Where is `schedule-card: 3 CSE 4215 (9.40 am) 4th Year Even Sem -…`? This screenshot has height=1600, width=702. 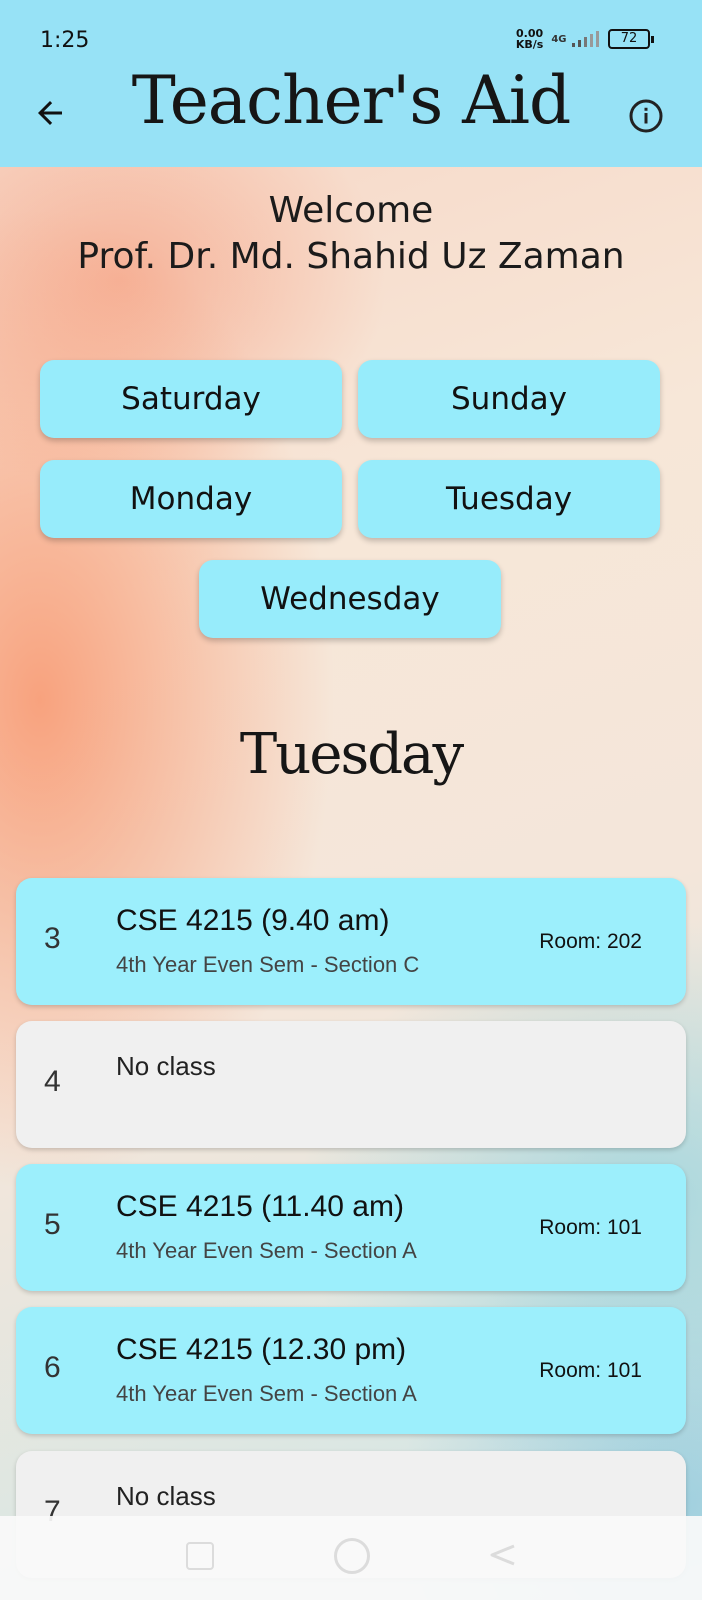 schedule-card: 3 CSE 4215 (9.40 am) 4th Year Even Sem -… is located at coordinates (351, 941).